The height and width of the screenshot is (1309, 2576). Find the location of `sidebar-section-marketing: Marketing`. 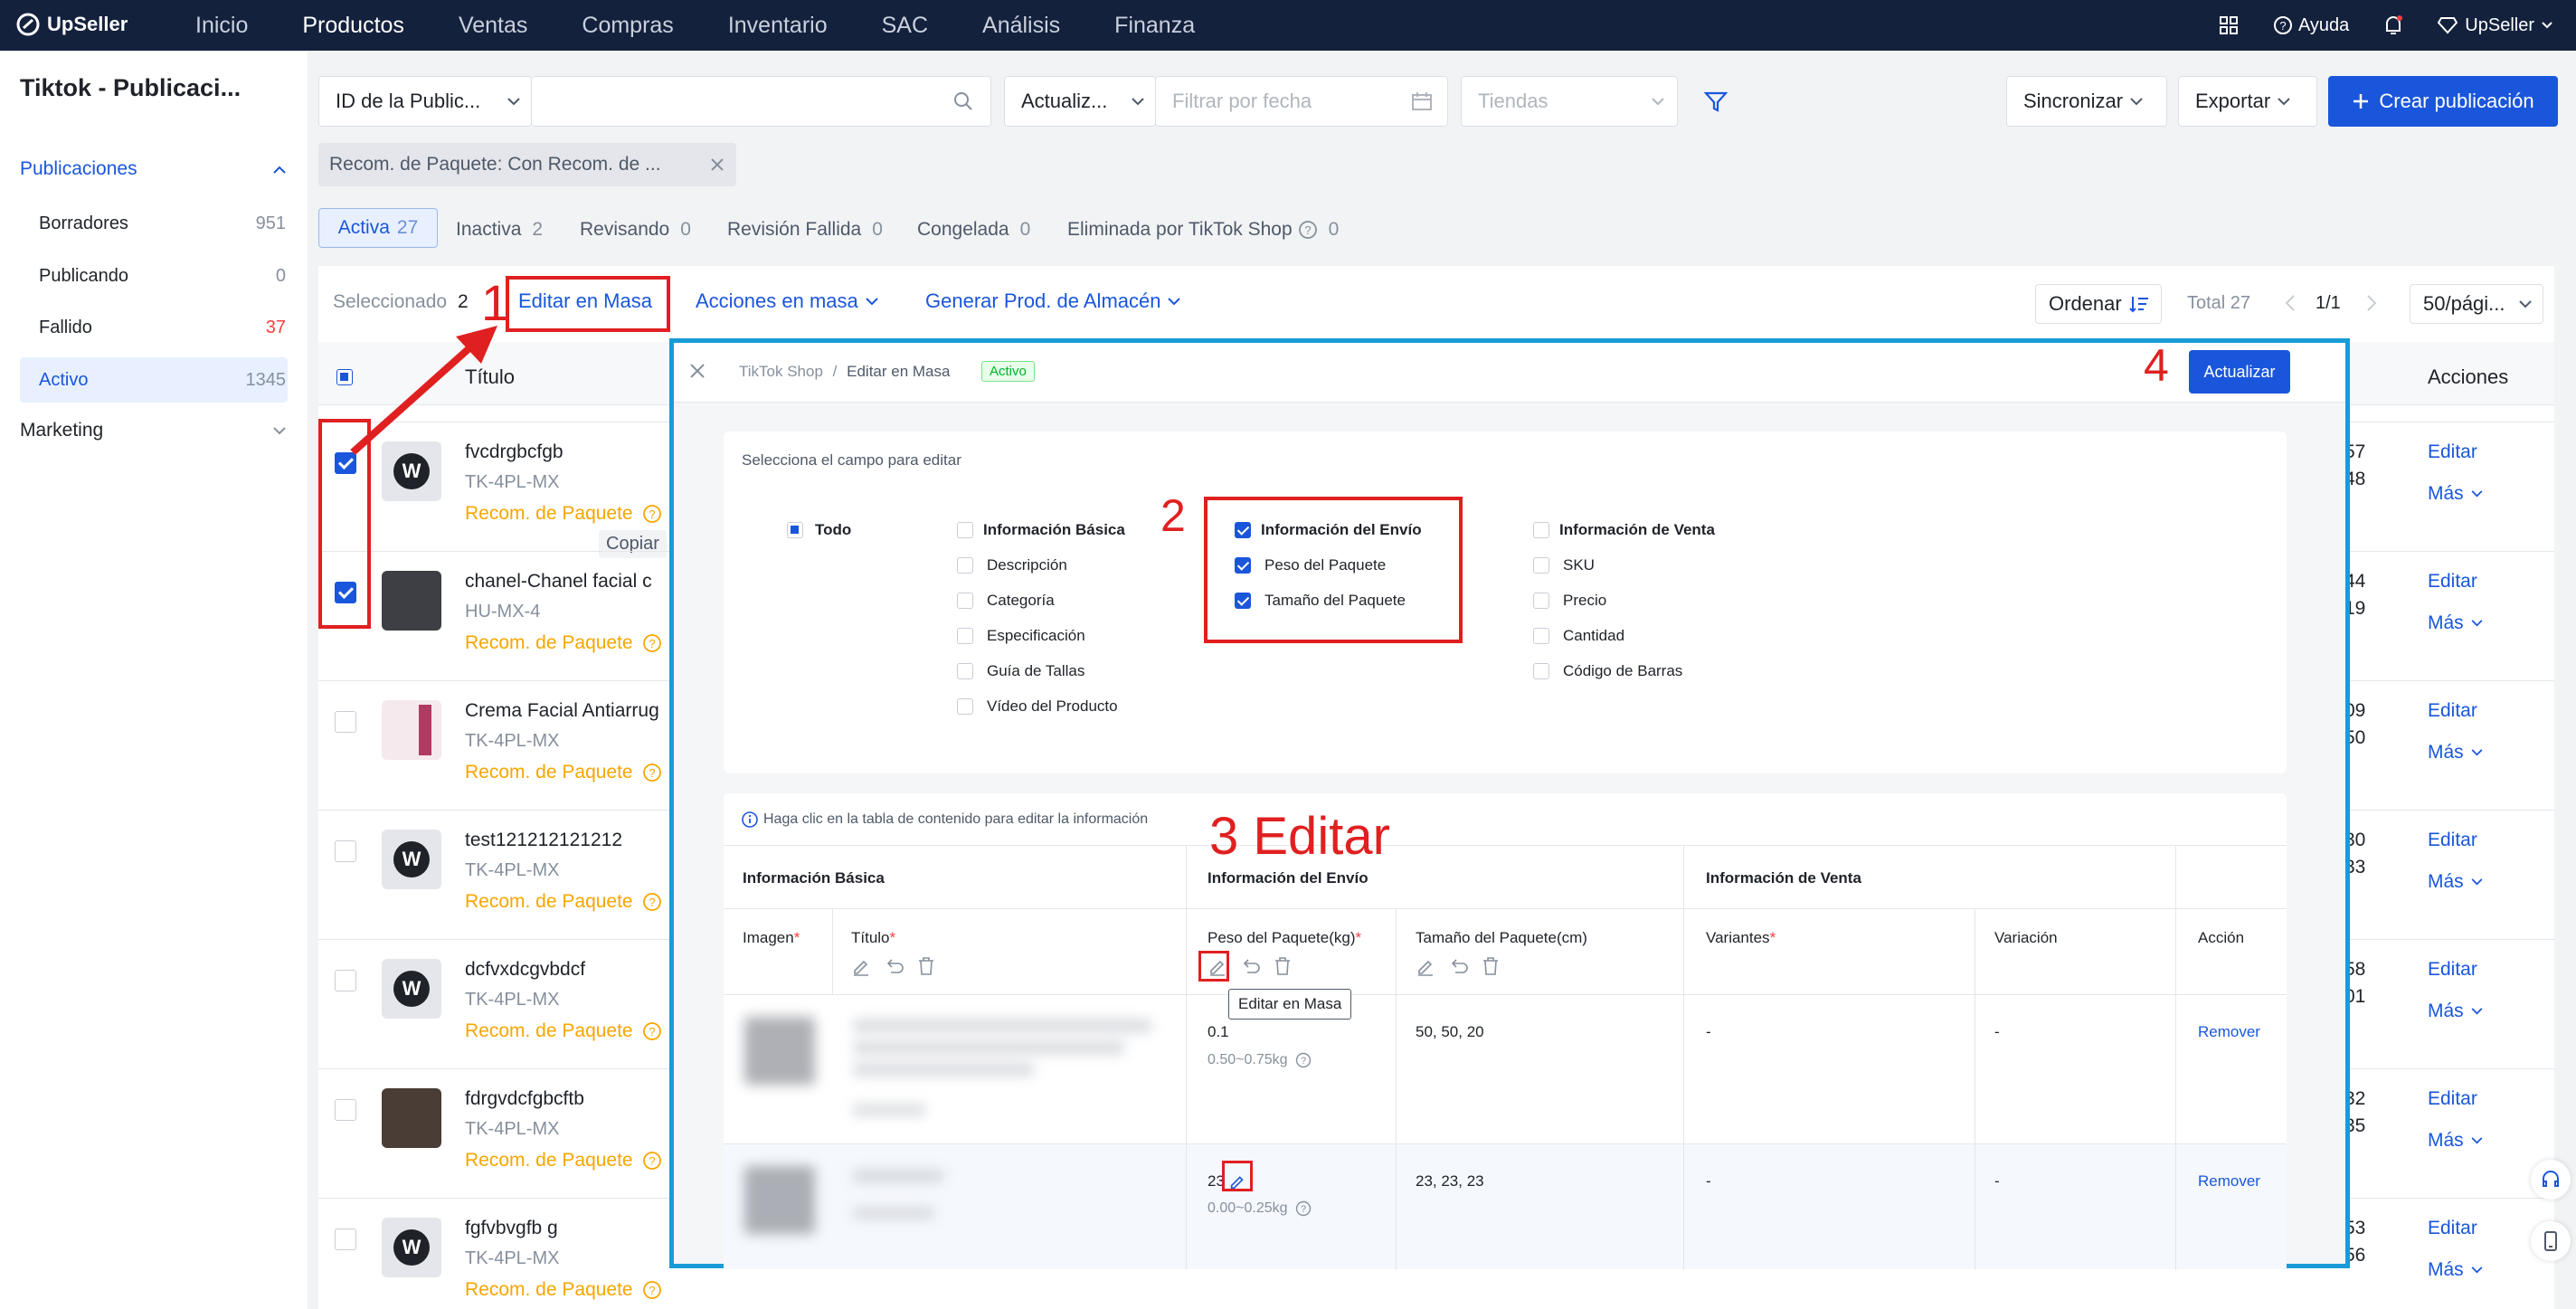

sidebar-section-marketing: Marketing is located at coordinates (154, 430).